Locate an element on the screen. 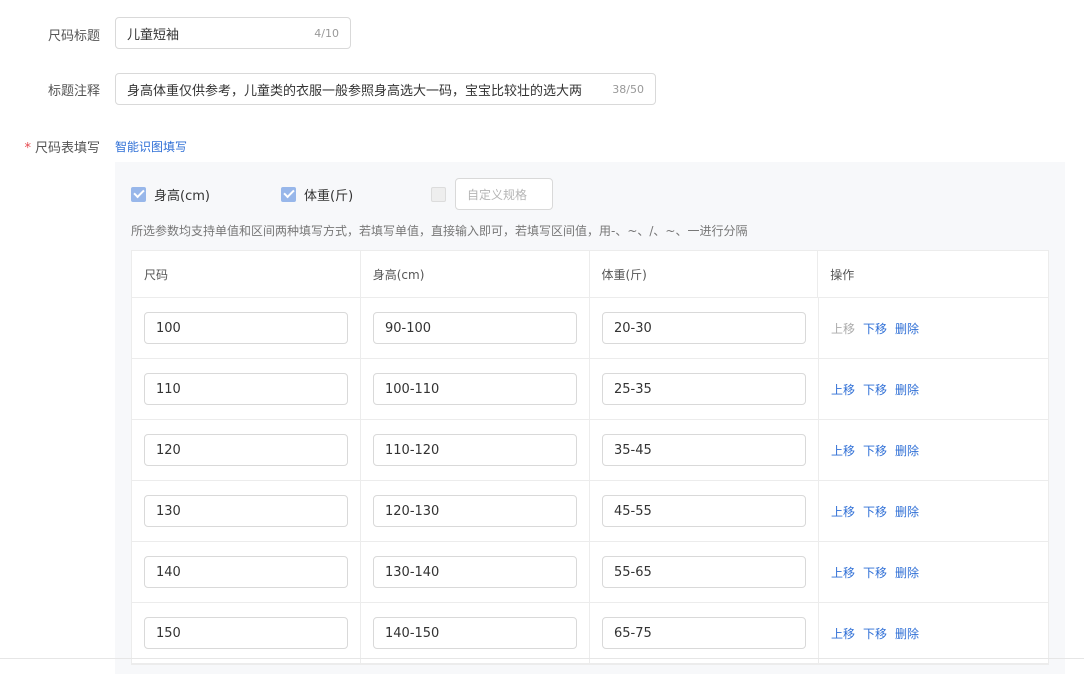  page-bottom-divider is located at coordinates (542, 658).